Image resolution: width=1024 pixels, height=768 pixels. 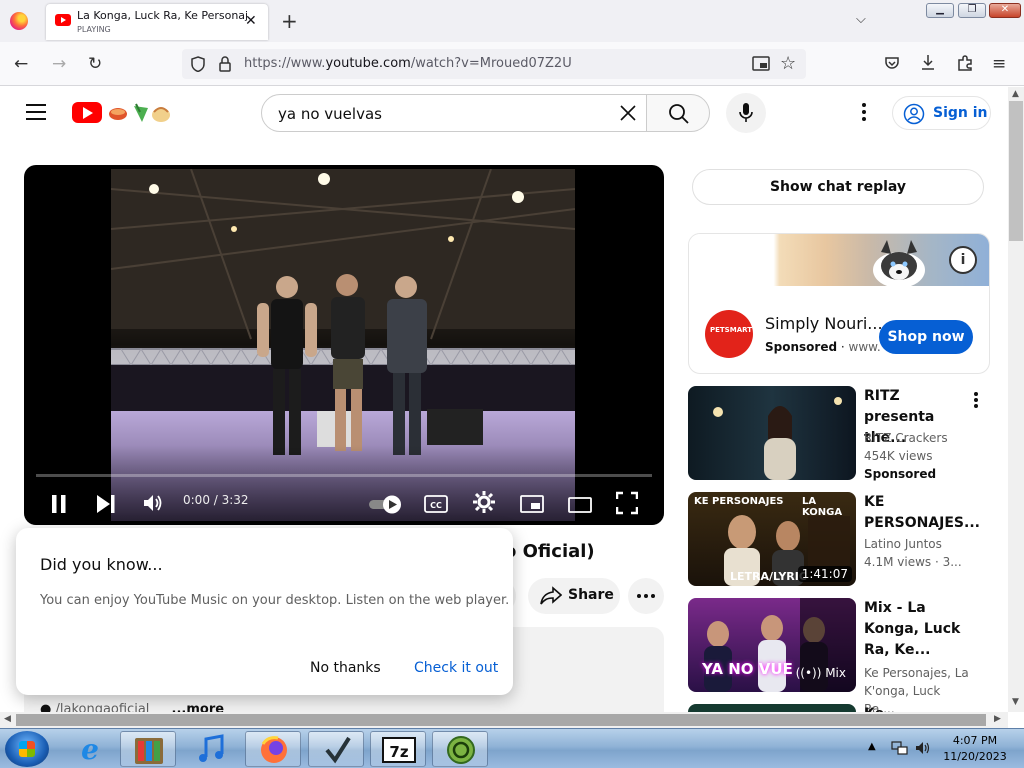 I want to click on media-app-icon, so click(x=148, y=749).